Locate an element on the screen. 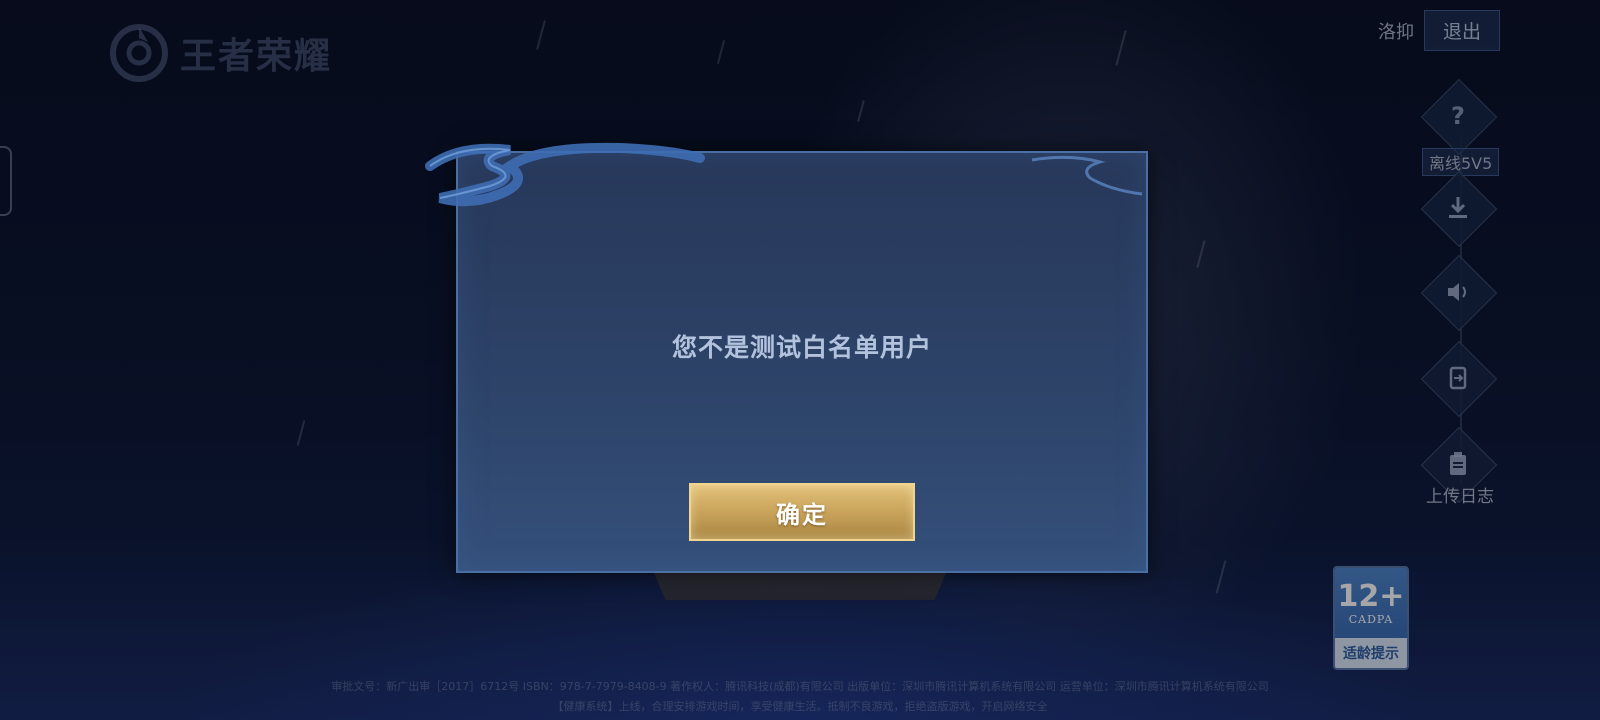 The image size is (1600, 720). dialog-message: 您不是测试白名单用户 is located at coordinates (801, 347).